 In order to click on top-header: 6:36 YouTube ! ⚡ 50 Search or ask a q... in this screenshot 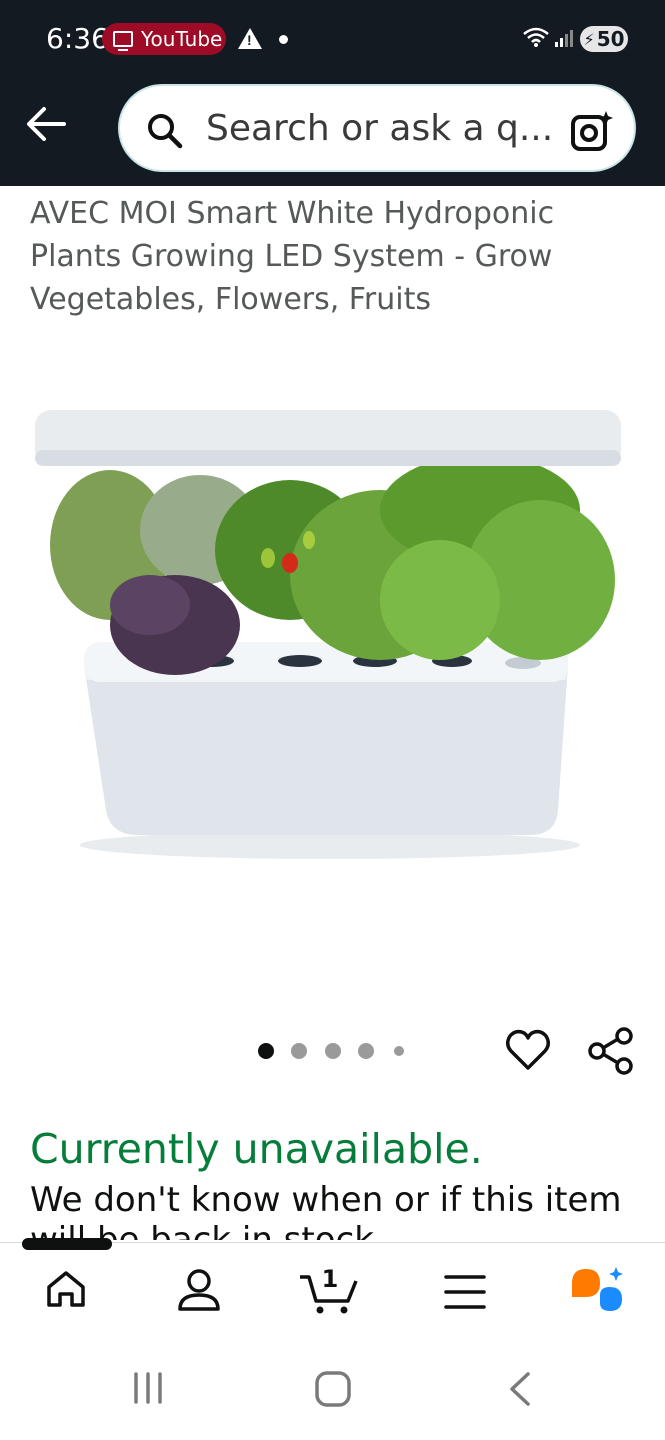, I will do `click(332, 93)`.